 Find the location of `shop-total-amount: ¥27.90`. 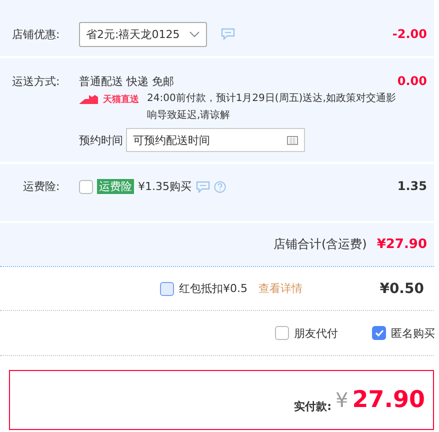

shop-total-amount: ¥27.90 is located at coordinates (401, 244).